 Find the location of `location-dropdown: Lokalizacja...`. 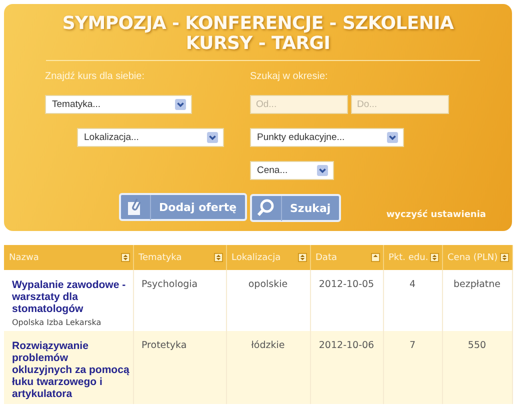

location-dropdown: Lokalizacja... is located at coordinates (150, 137).